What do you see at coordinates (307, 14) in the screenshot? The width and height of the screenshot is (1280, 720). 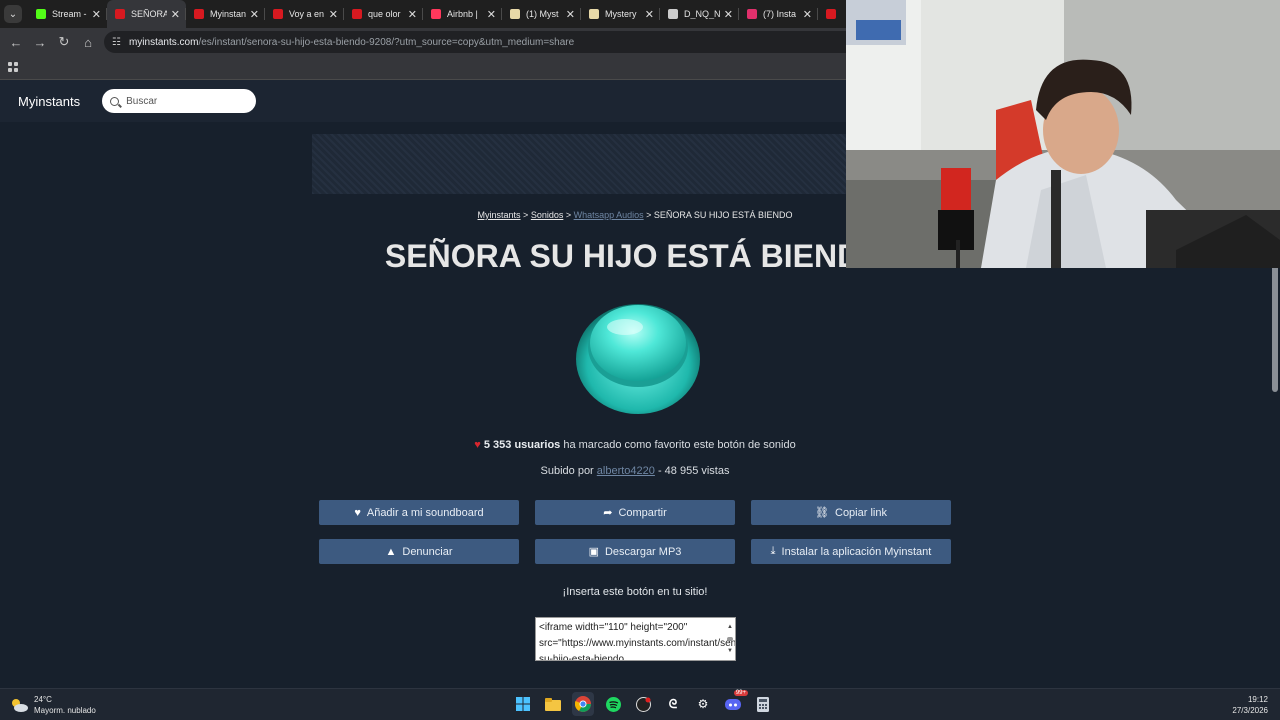 I see `tab-title: Voy a en` at bounding box center [307, 14].